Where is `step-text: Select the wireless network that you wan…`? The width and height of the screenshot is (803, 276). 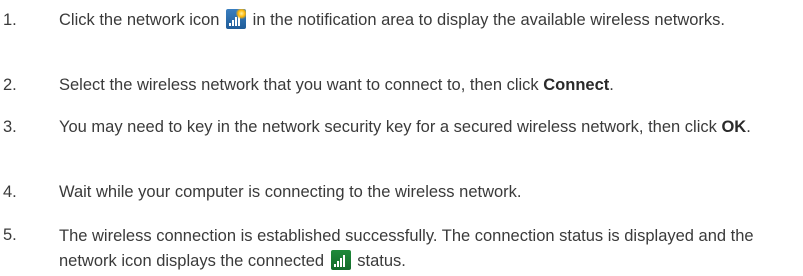
step-text: Select the wireless network that you wan… is located at coordinates (336, 85).